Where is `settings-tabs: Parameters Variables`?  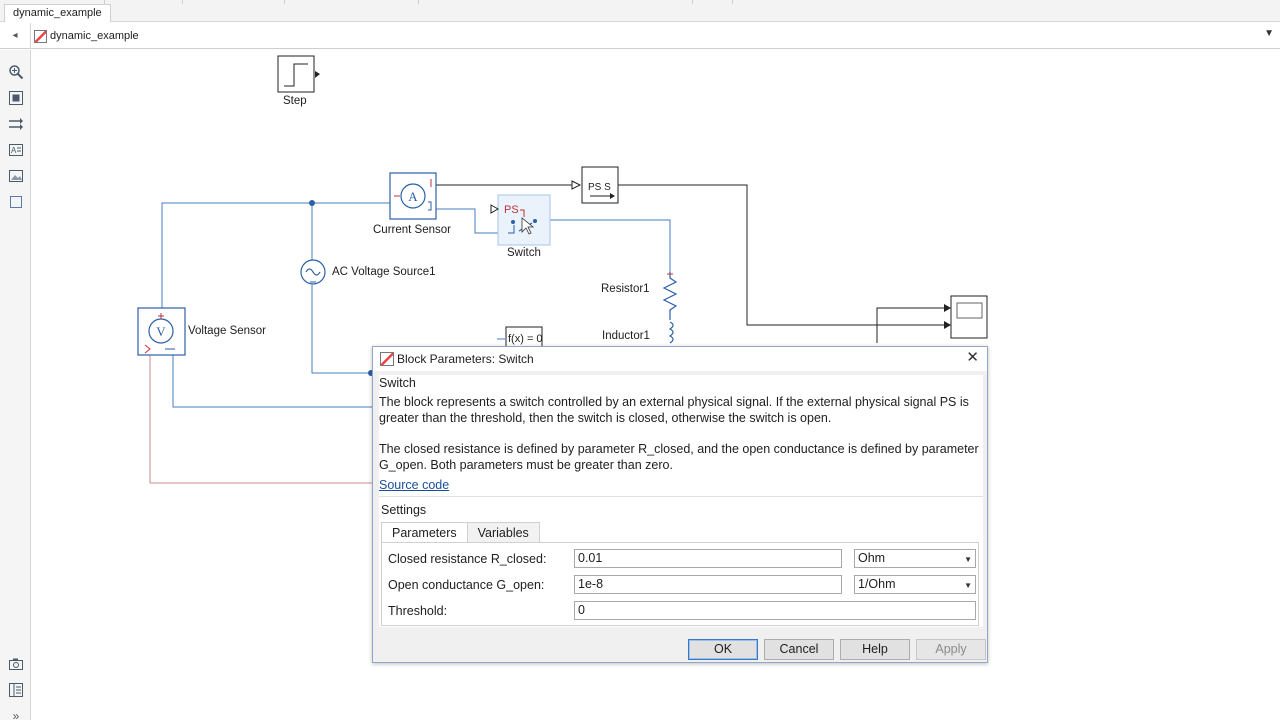 settings-tabs: Parameters Variables is located at coordinates (460, 532).